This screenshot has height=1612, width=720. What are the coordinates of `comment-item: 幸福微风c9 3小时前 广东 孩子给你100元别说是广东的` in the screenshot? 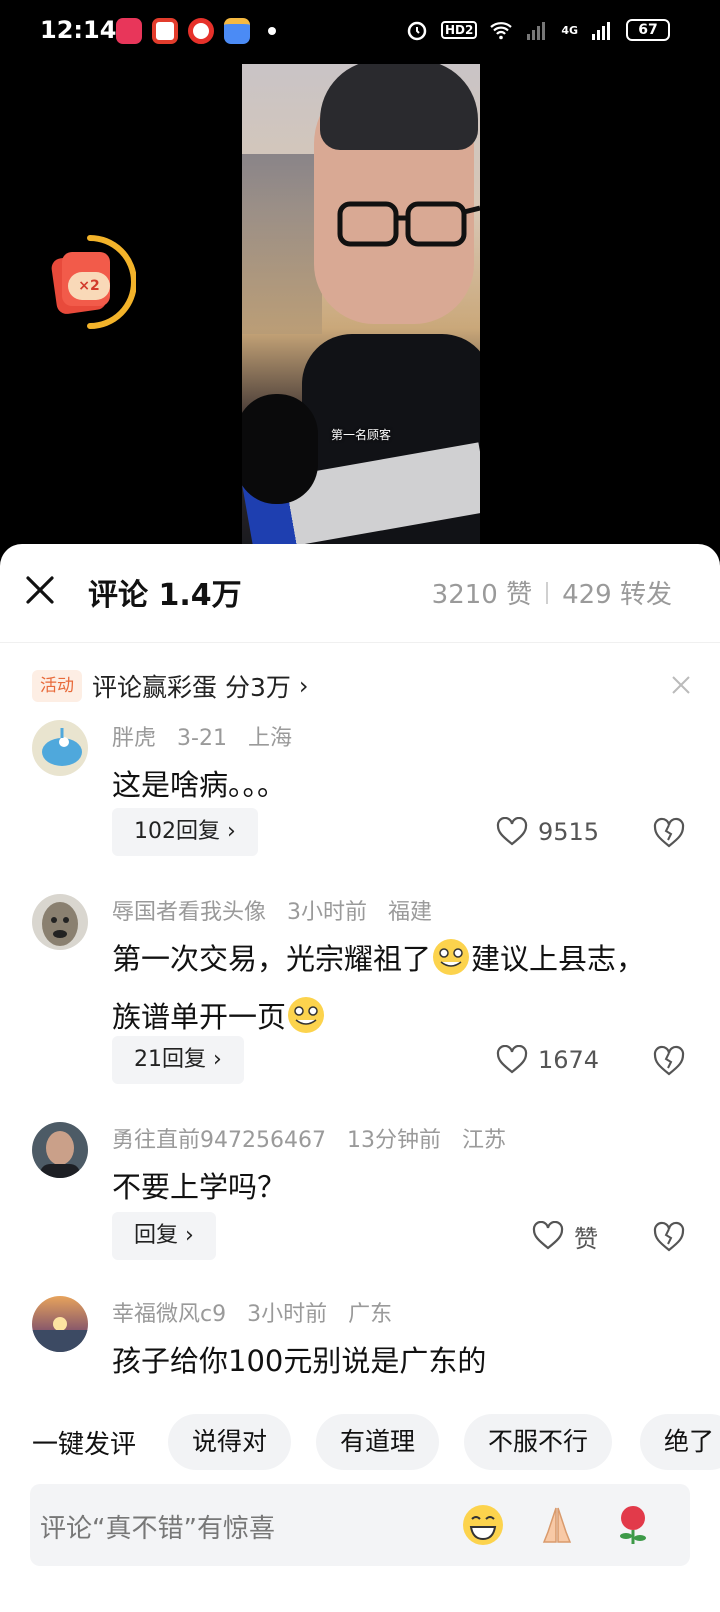 It's located at (360, 1346).